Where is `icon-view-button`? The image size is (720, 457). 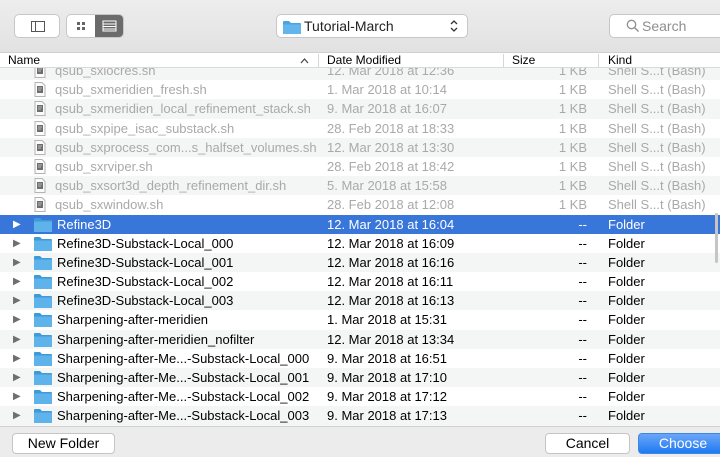
icon-view-button is located at coordinates (81, 26).